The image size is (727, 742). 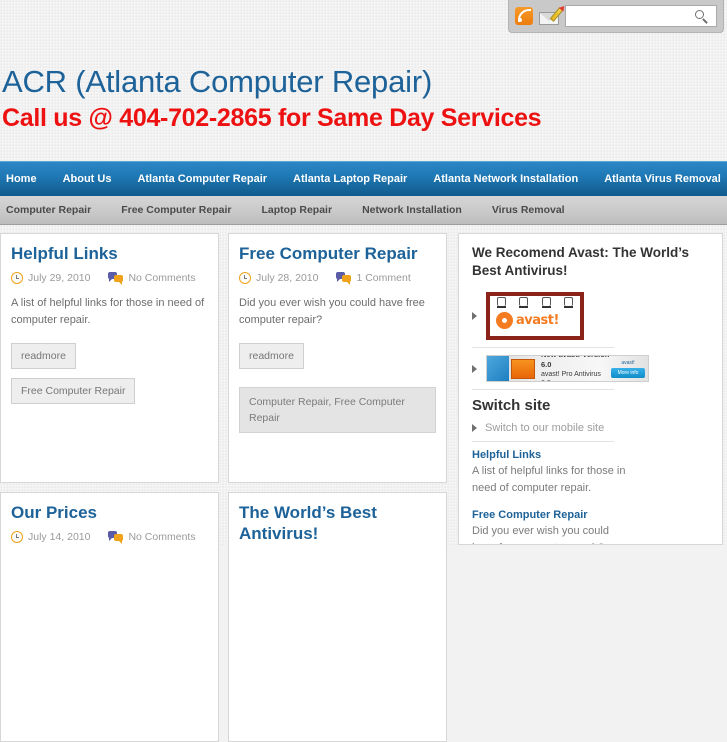 I want to click on post-card-worlds-best-antivirus: The World’s Best Antivirus!, so click(x=337, y=617).